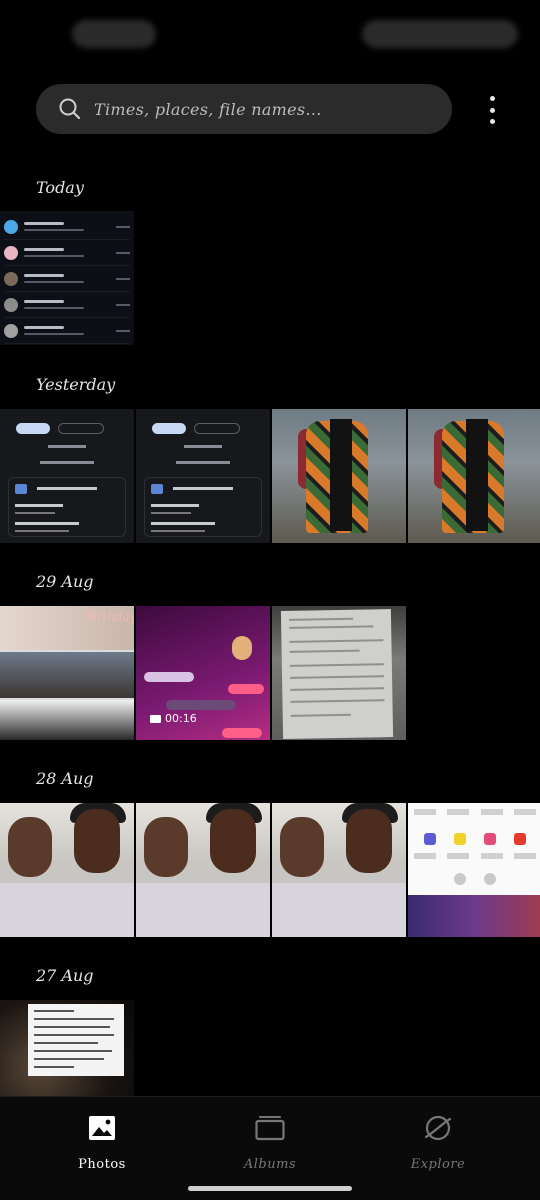 The height and width of the screenshot is (1200, 540). What do you see at coordinates (270, 1128) in the screenshot?
I see `albums-icon` at bounding box center [270, 1128].